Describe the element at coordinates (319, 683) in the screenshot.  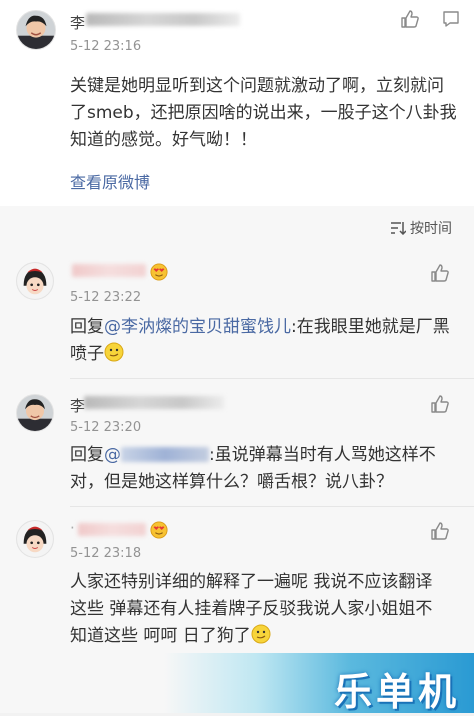
I see `watermark-banner: 乐单机` at that location.